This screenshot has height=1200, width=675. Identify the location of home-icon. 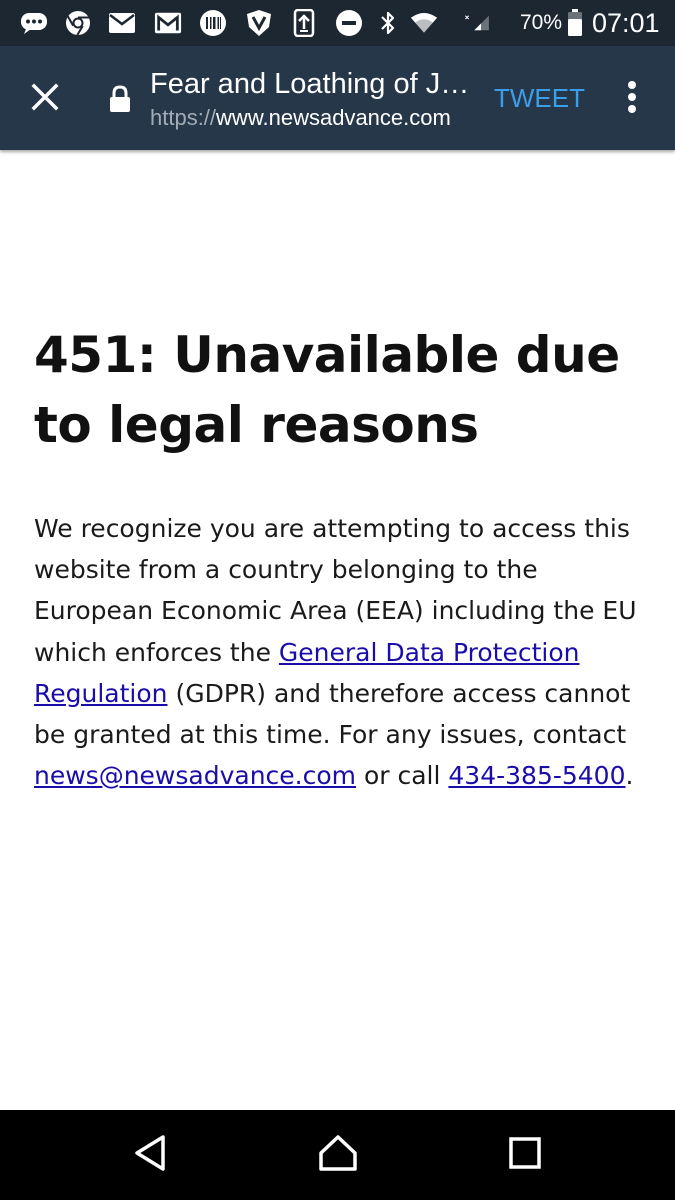
(338, 1155).